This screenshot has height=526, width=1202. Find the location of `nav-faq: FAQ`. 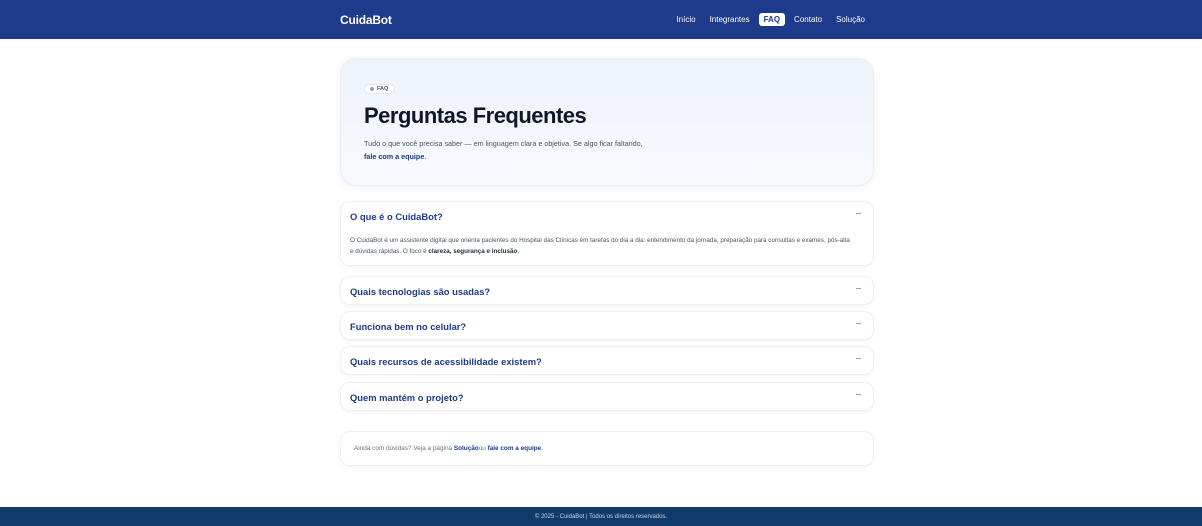

nav-faq: FAQ is located at coordinates (772, 19).